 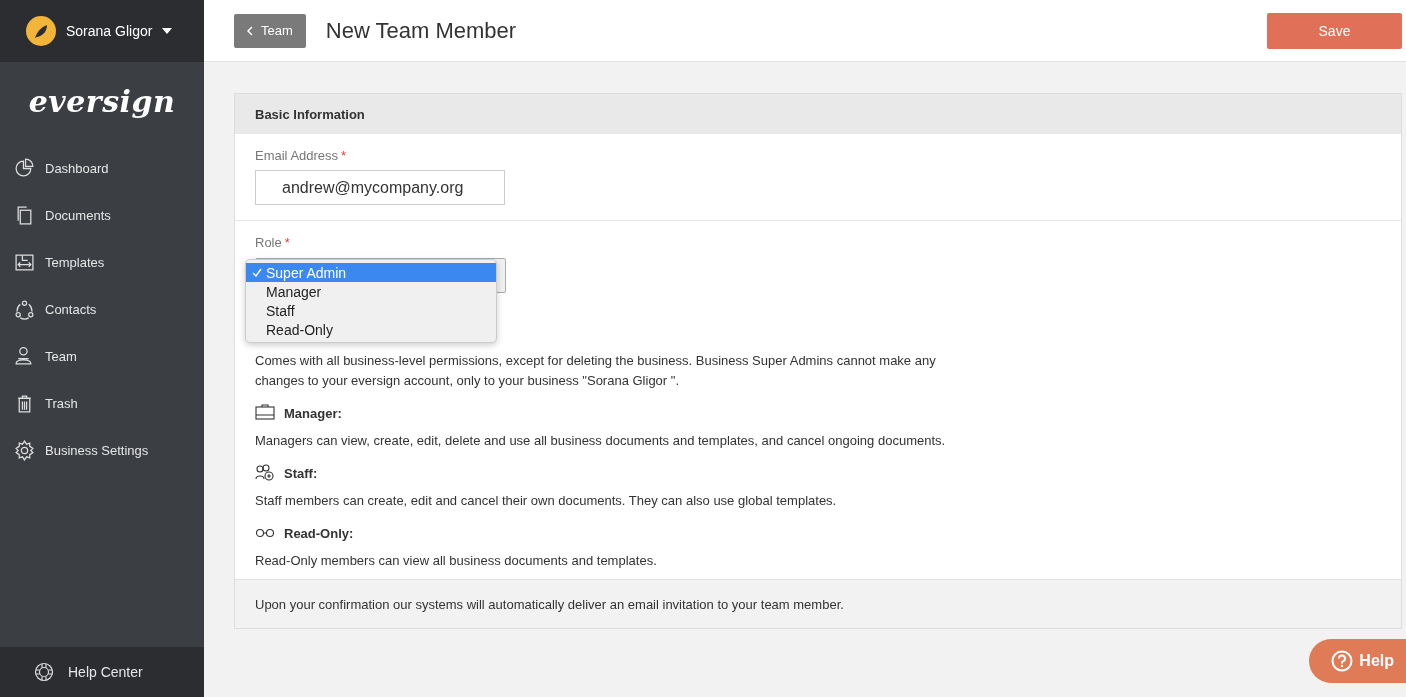 I want to click on dashboard-icon, so click(x=24, y=168).